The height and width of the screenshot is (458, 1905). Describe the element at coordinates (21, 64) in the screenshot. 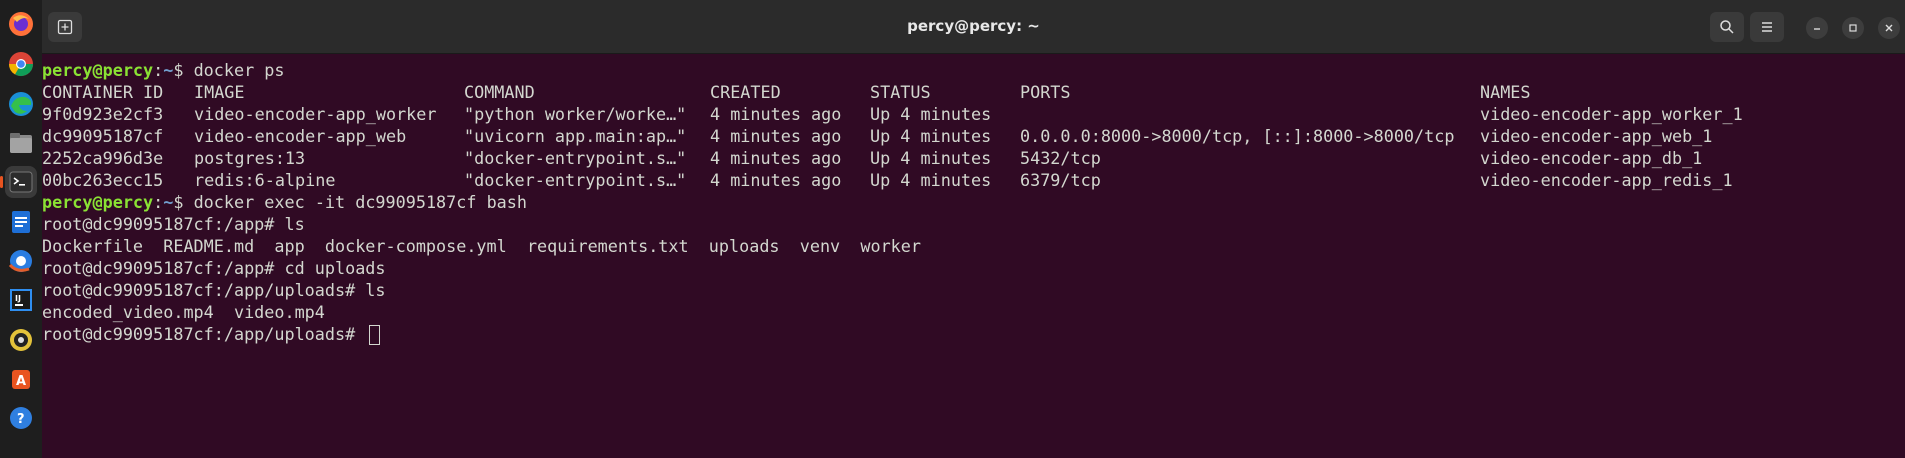

I see `chrome-icon` at that location.